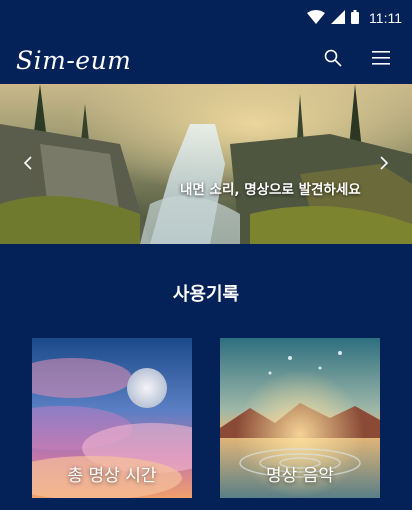 The height and width of the screenshot is (510, 412). Describe the element at coordinates (206, 294) in the screenshot. I see `usage-section-title: 사용기록` at that location.